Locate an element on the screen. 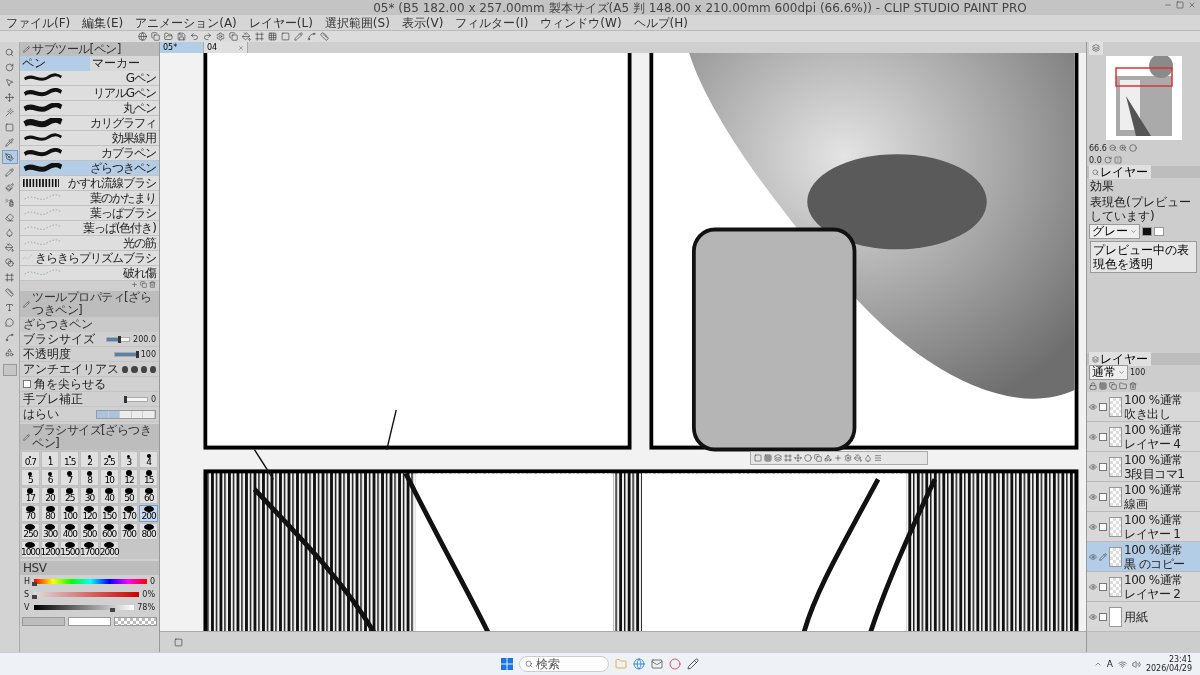 The width and height of the screenshot is (1200, 675). brush-item: 葉っぱ(色付き) is located at coordinates (89, 228).